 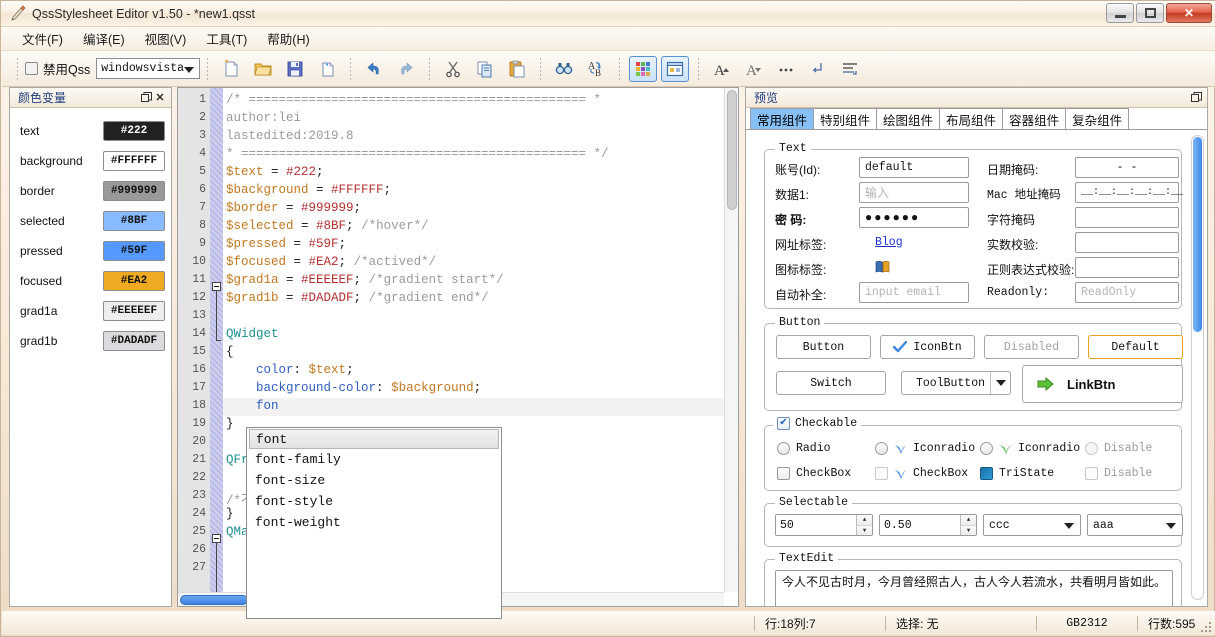 What do you see at coordinates (275, 172) in the screenshot?
I see `code-line: $text = #222;` at bounding box center [275, 172].